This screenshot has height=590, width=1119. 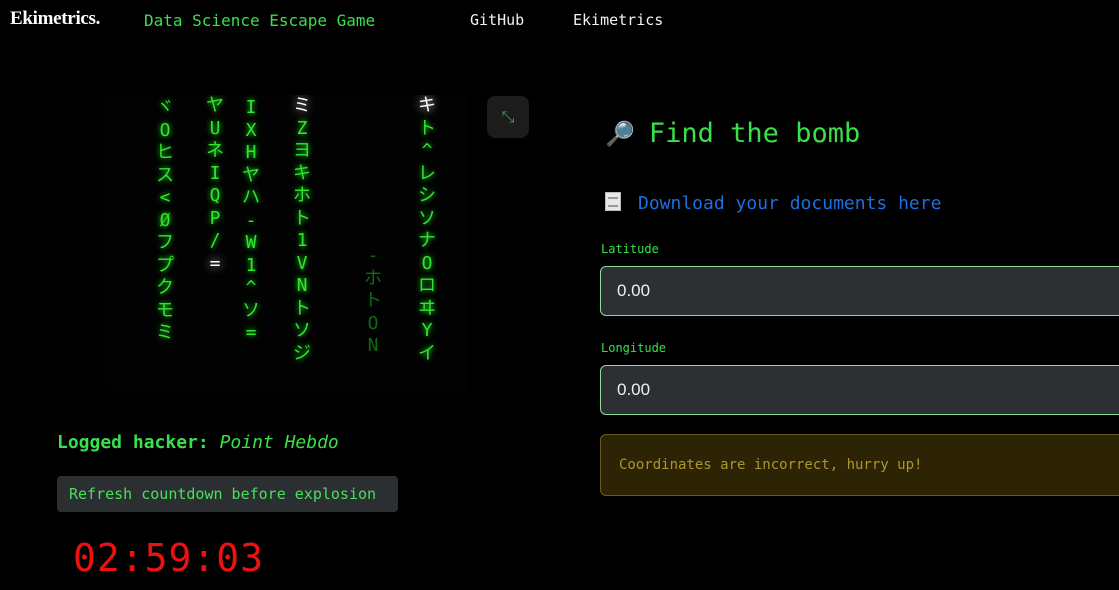 What do you see at coordinates (497, 20) in the screenshot?
I see `nav-link-github: GitHub` at bounding box center [497, 20].